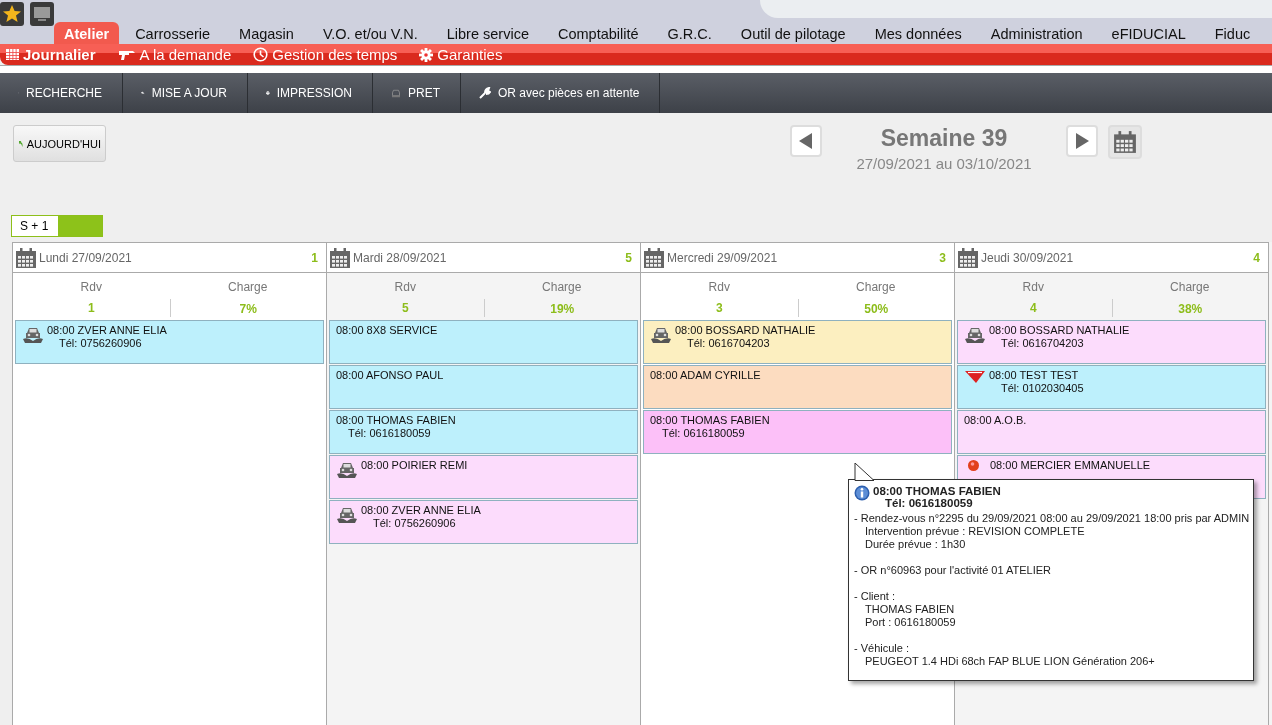  What do you see at coordinates (628, 257) in the screenshot?
I see `day-count: 5` at bounding box center [628, 257].